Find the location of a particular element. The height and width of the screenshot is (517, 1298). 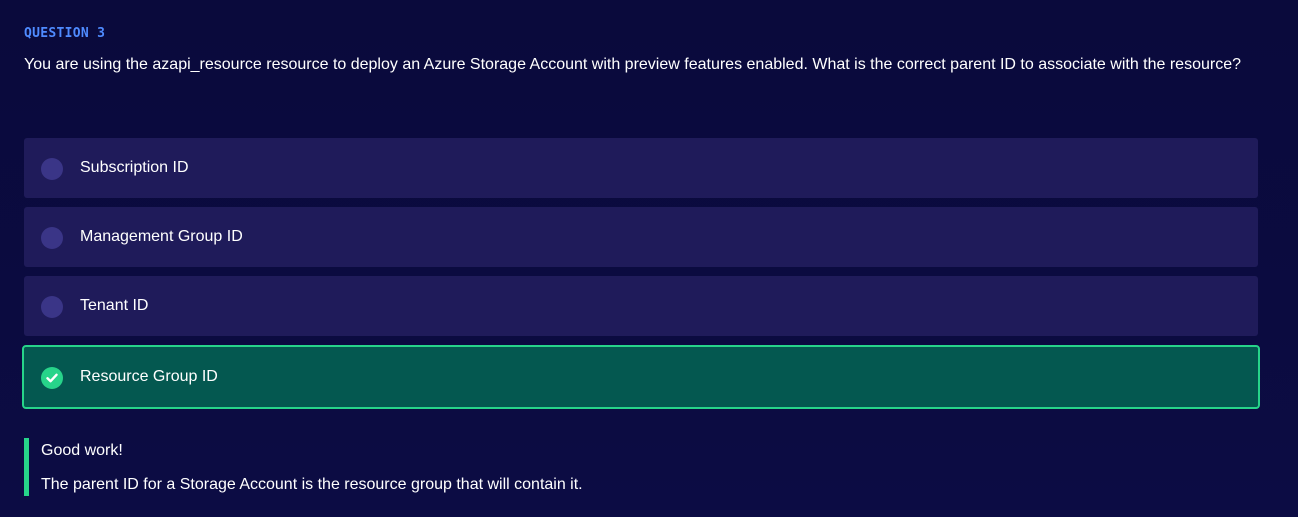

answer-option-tenant-id: Tenant ID is located at coordinates (641, 306).